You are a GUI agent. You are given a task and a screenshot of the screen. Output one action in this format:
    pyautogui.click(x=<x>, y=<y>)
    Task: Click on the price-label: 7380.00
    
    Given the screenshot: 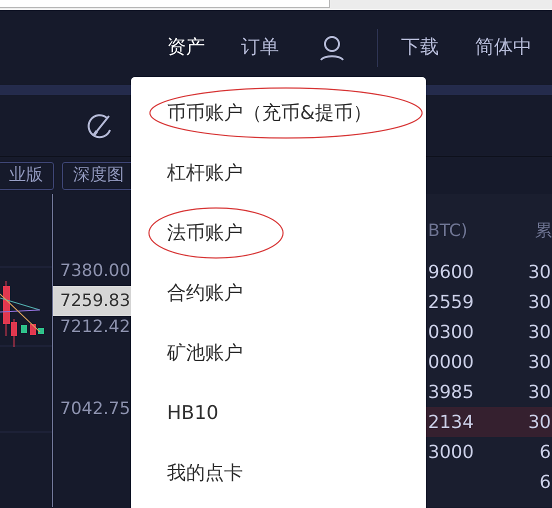 What is the action you would take?
    pyautogui.click(x=95, y=271)
    